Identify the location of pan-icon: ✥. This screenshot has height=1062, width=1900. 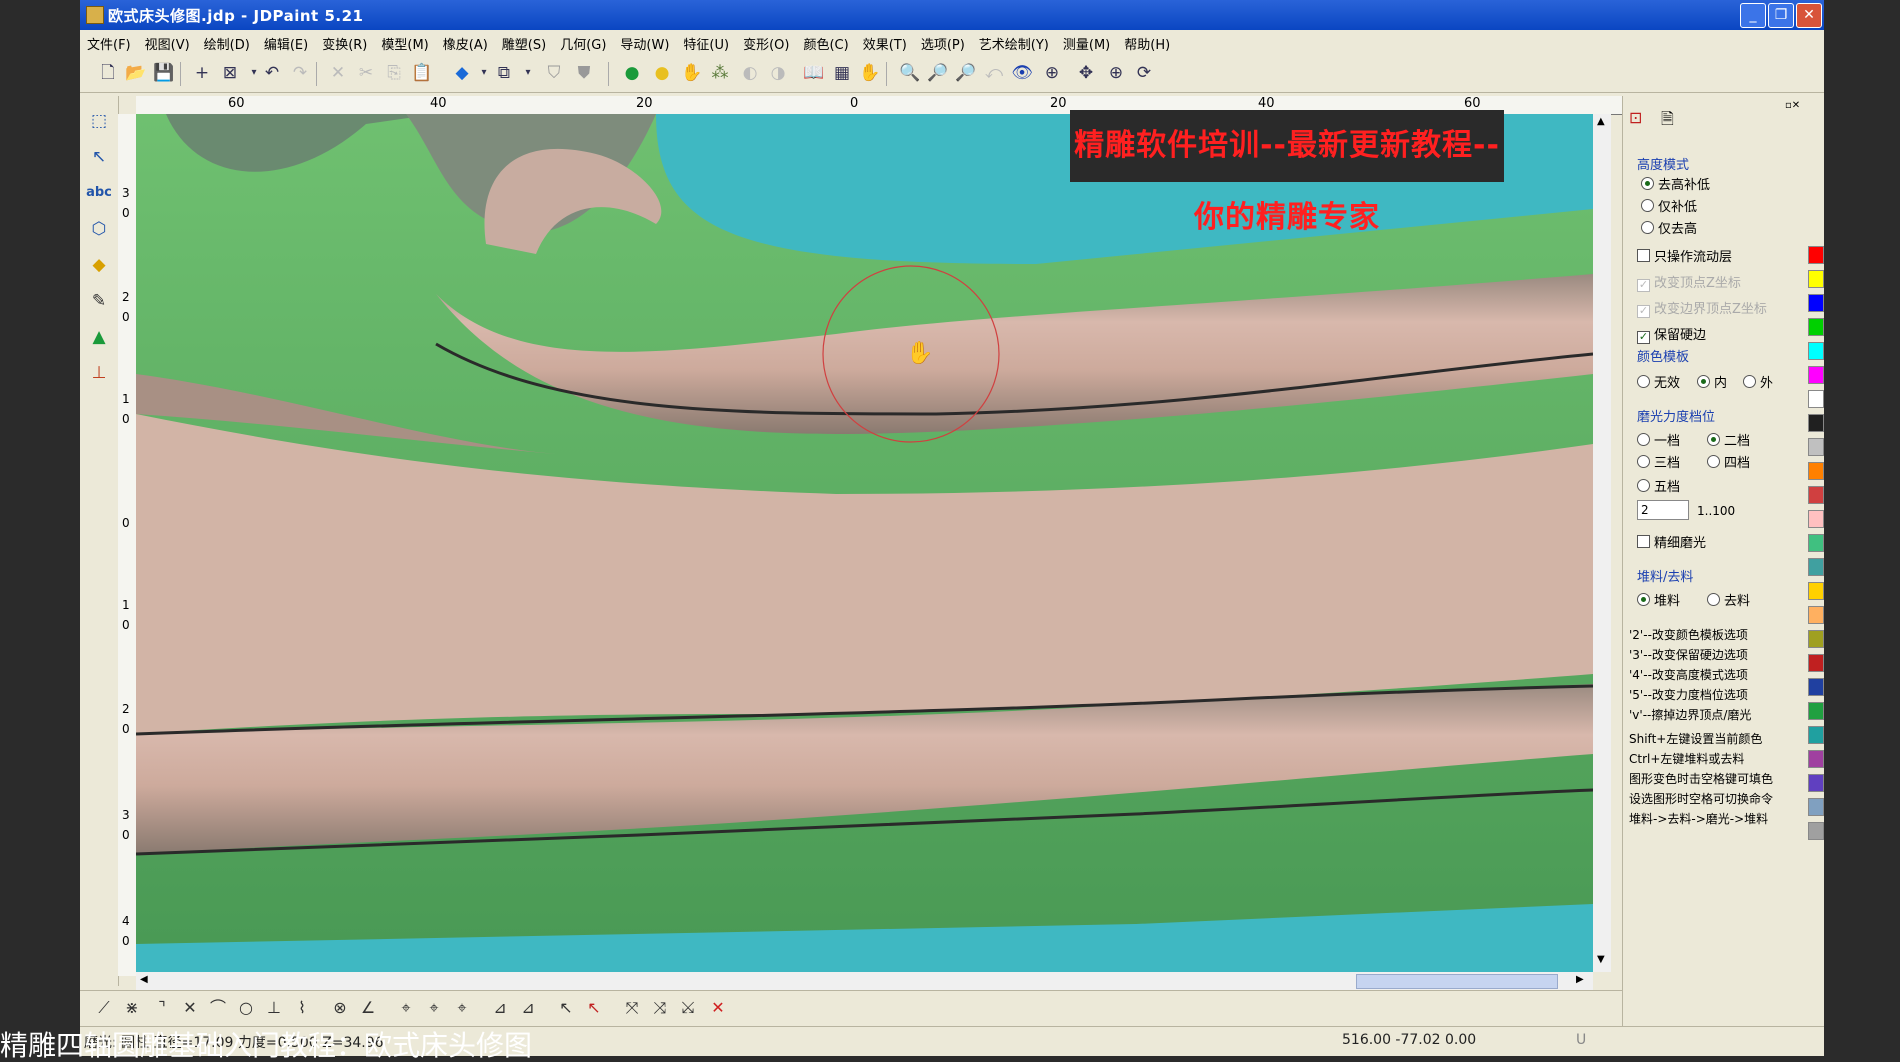
(1086, 73).